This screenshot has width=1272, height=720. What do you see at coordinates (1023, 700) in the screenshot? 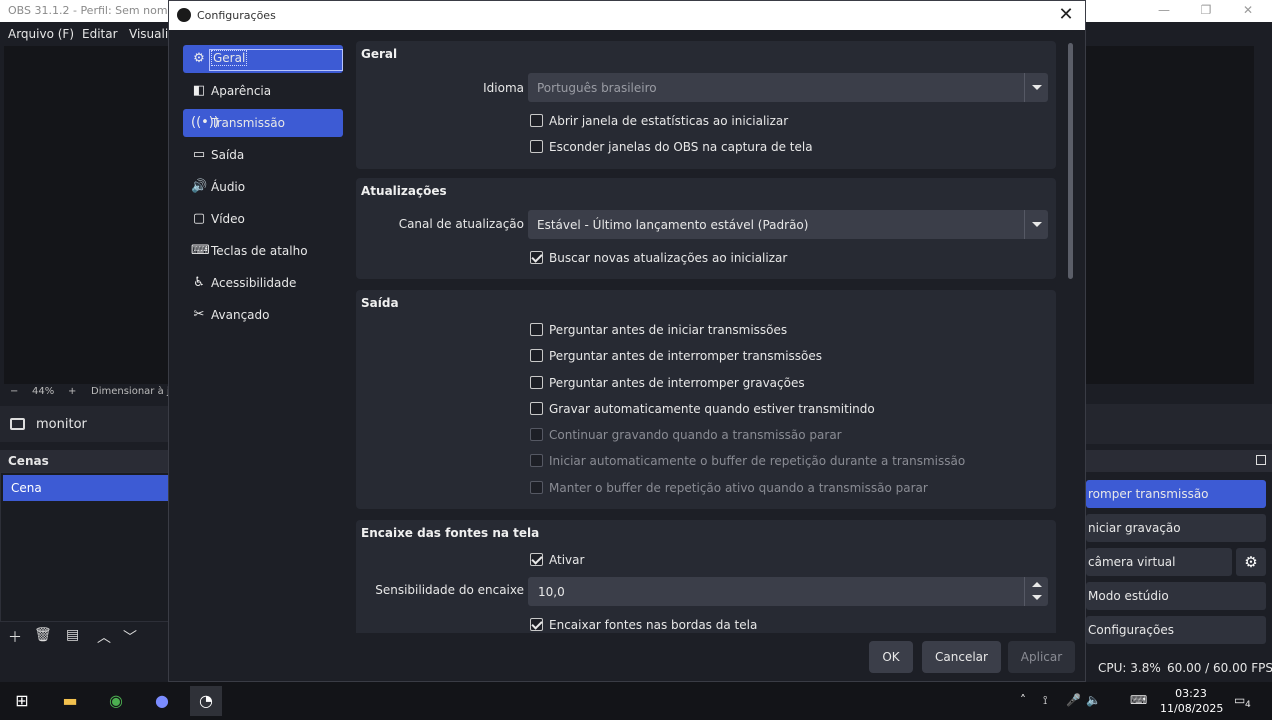
I see `chevron-up-icon: ˄` at bounding box center [1023, 700].